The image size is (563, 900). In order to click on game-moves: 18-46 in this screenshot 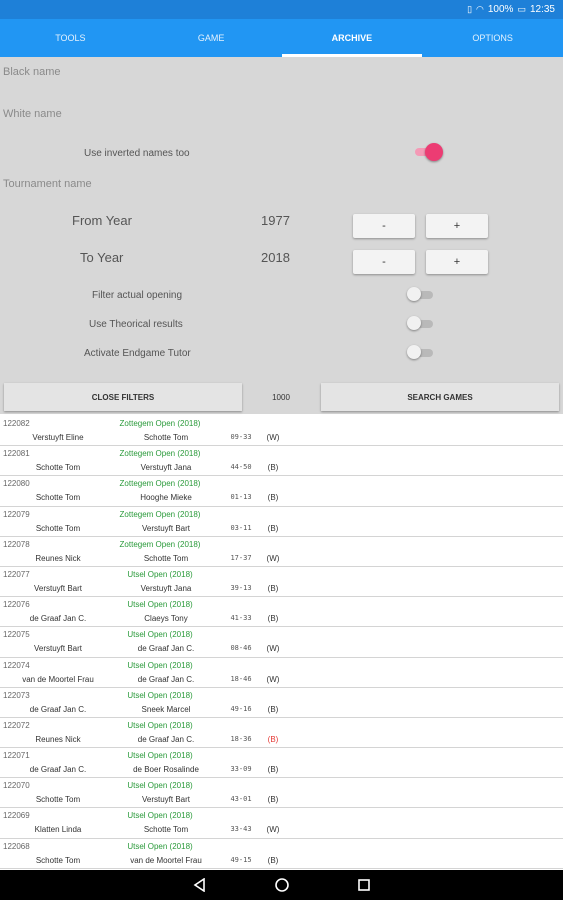, I will do `click(241, 678)`.